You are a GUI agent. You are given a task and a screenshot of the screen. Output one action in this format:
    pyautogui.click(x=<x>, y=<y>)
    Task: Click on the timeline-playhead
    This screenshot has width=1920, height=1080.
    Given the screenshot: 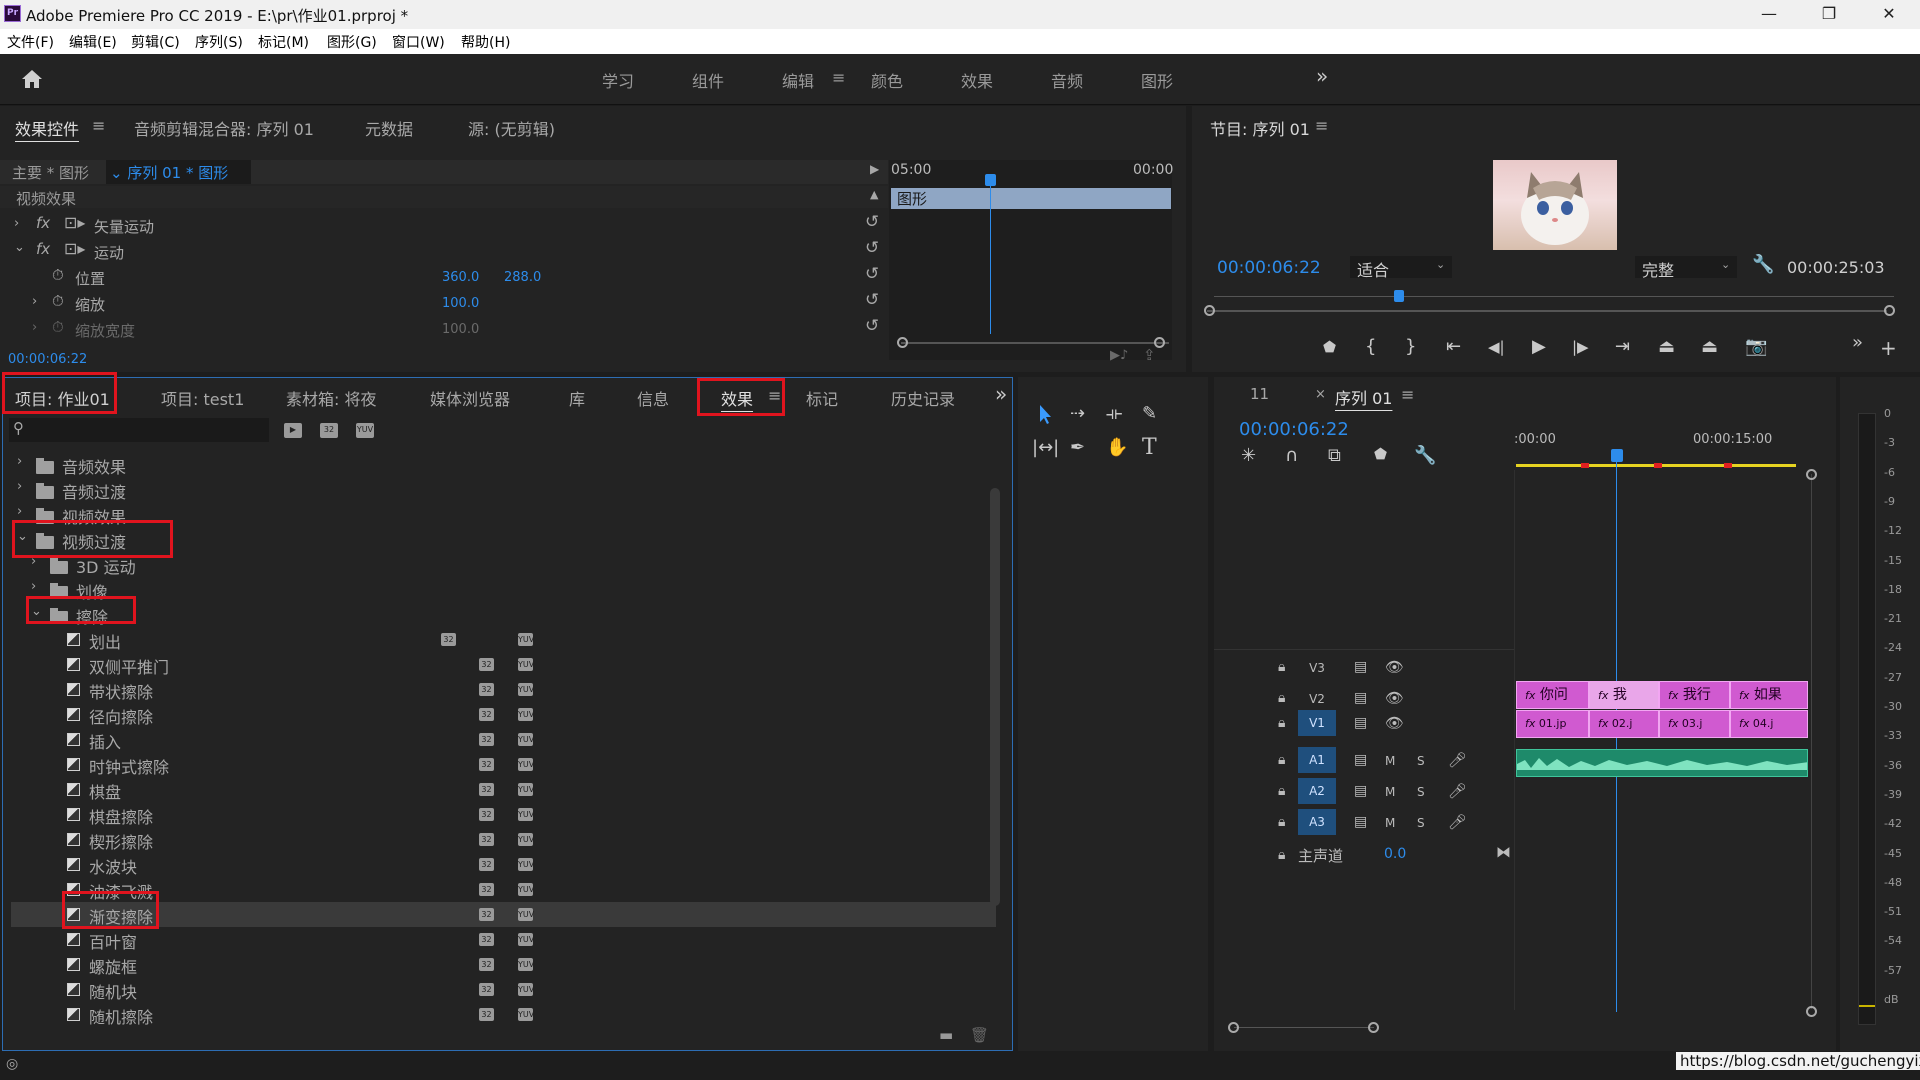 What is the action you would take?
    pyautogui.click(x=1617, y=455)
    